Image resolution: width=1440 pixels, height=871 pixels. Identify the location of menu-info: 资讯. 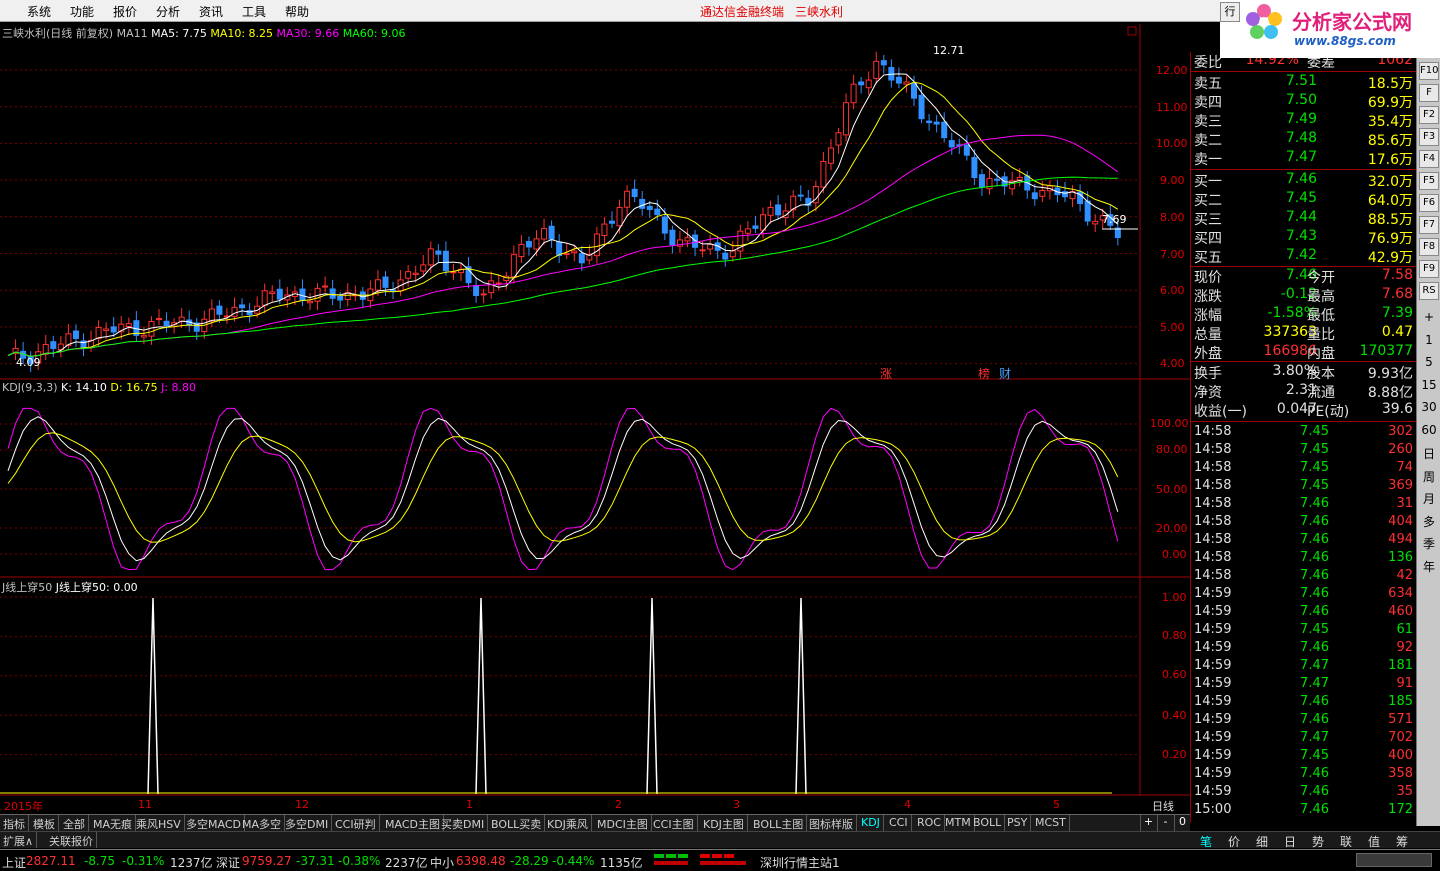
(211, 11).